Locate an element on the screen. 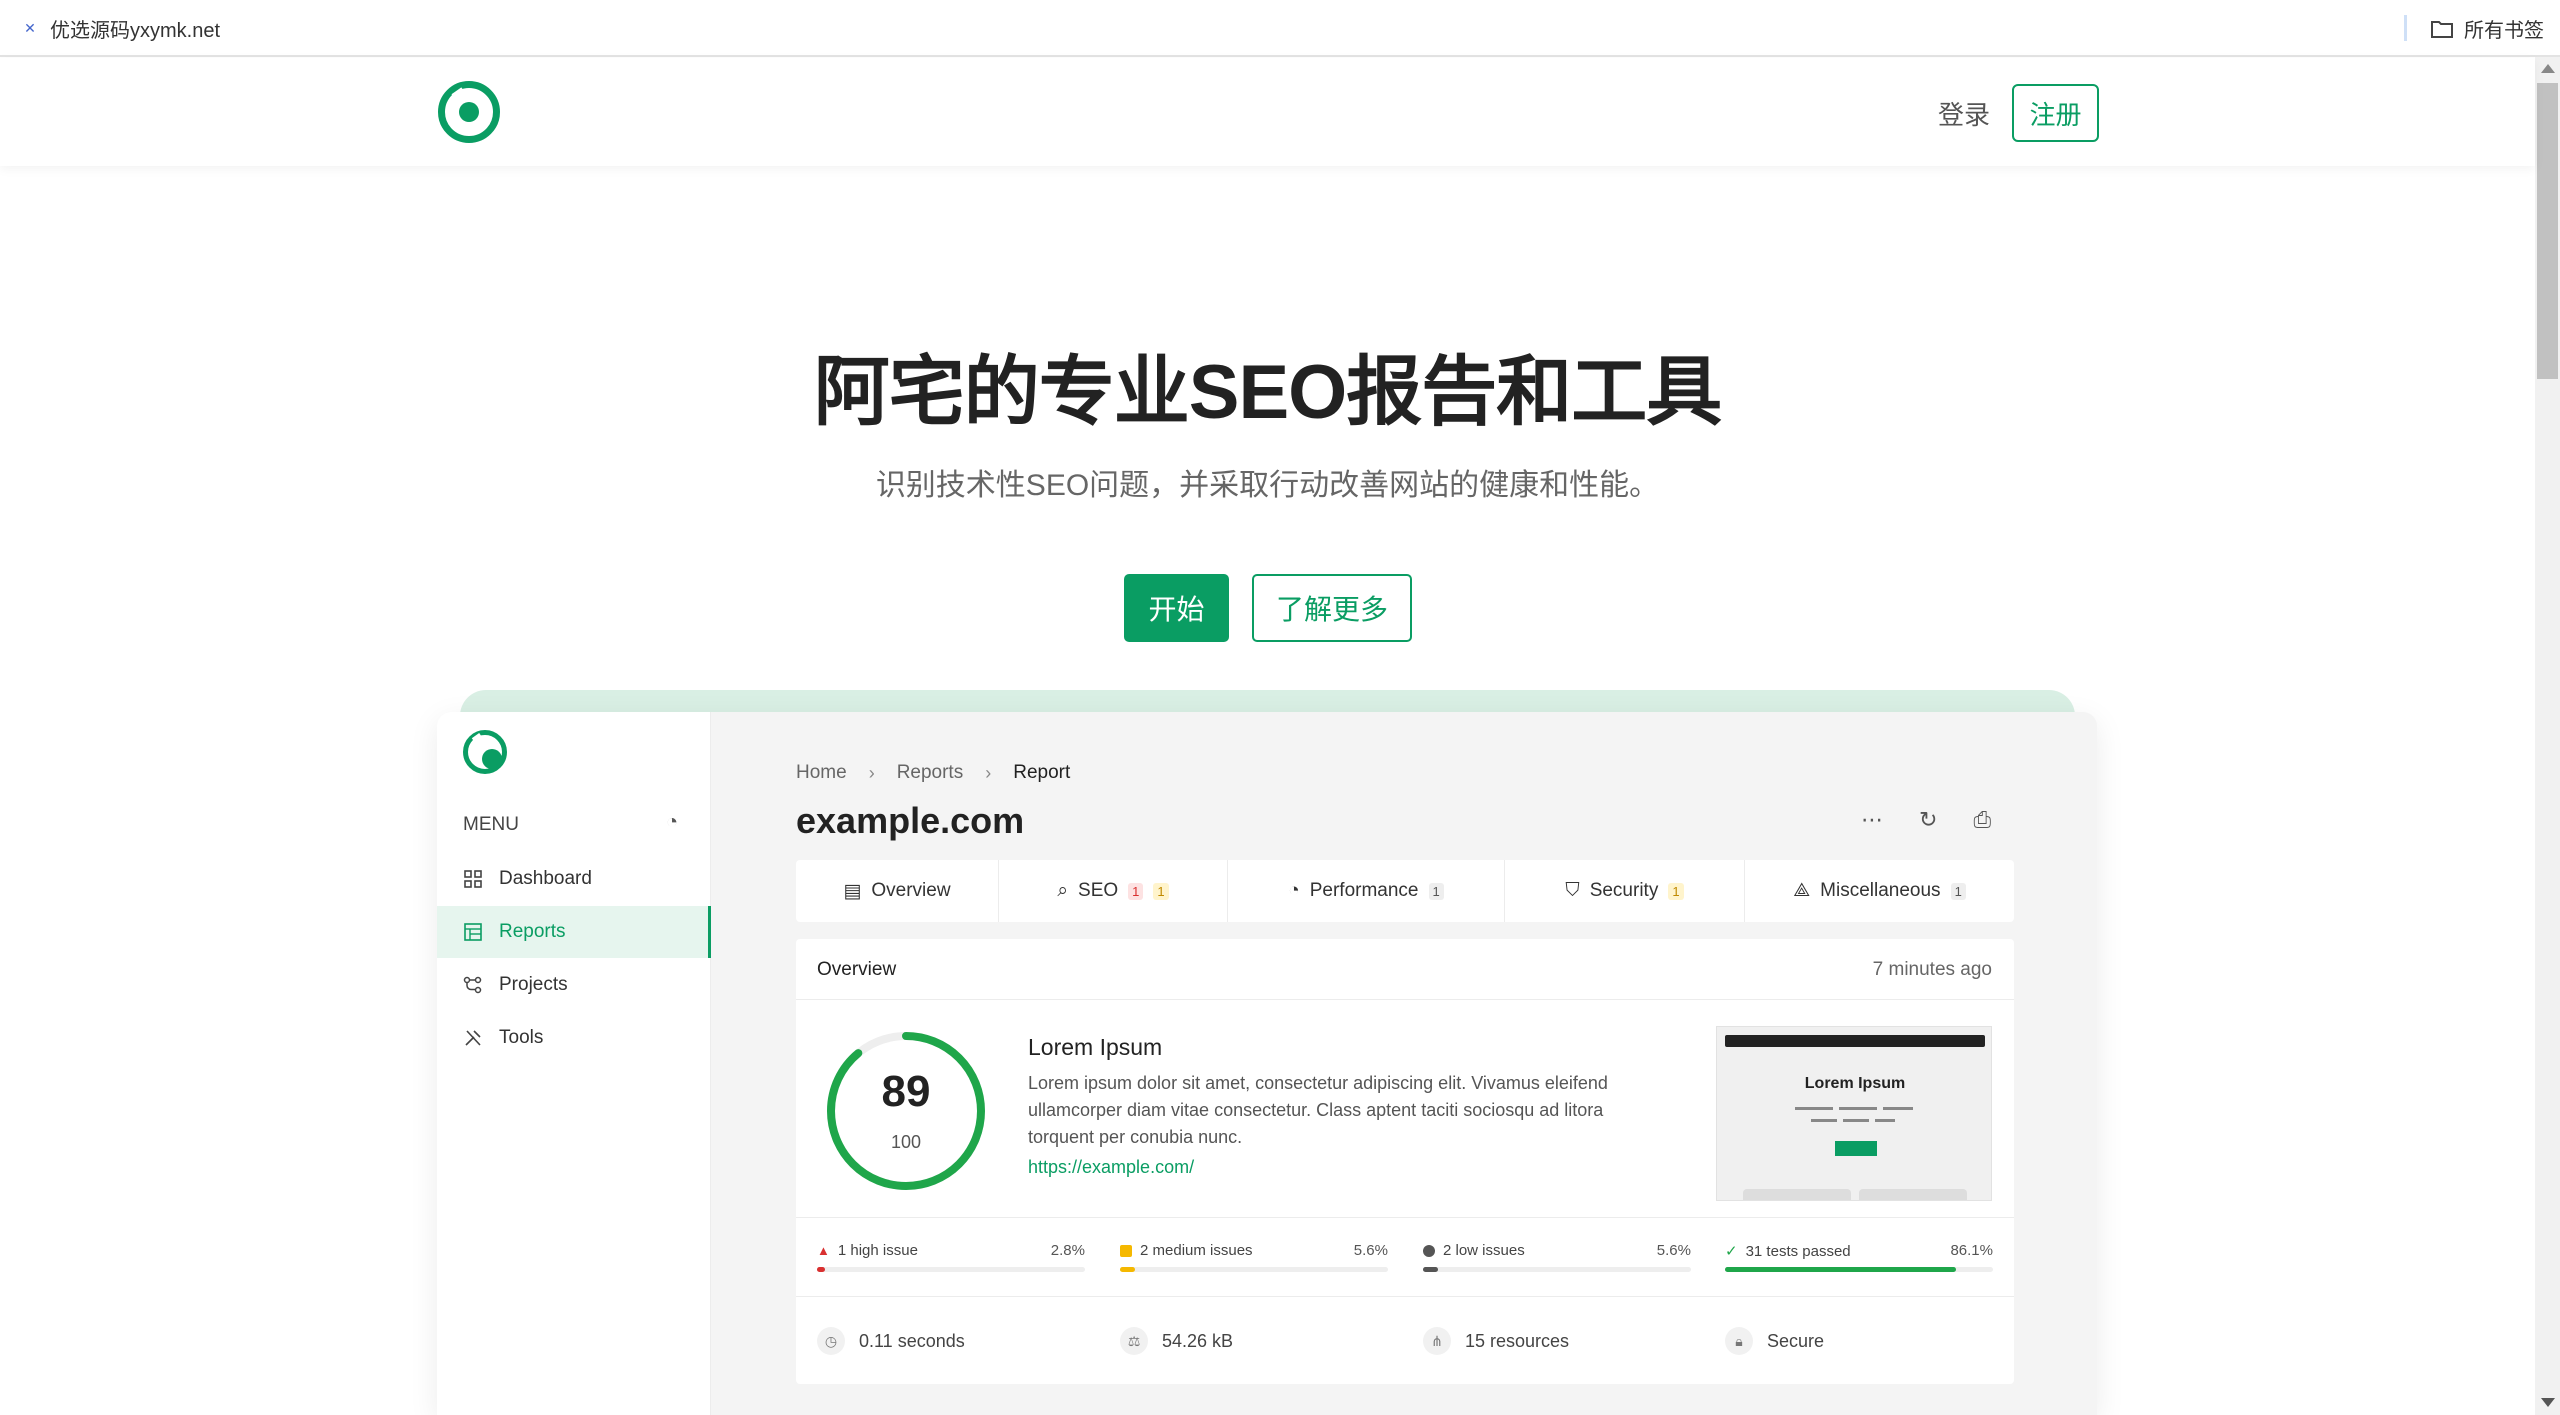 Image resolution: width=2560 pixels, height=1415 pixels. register-button: 注册 is located at coordinates (2055, 113).